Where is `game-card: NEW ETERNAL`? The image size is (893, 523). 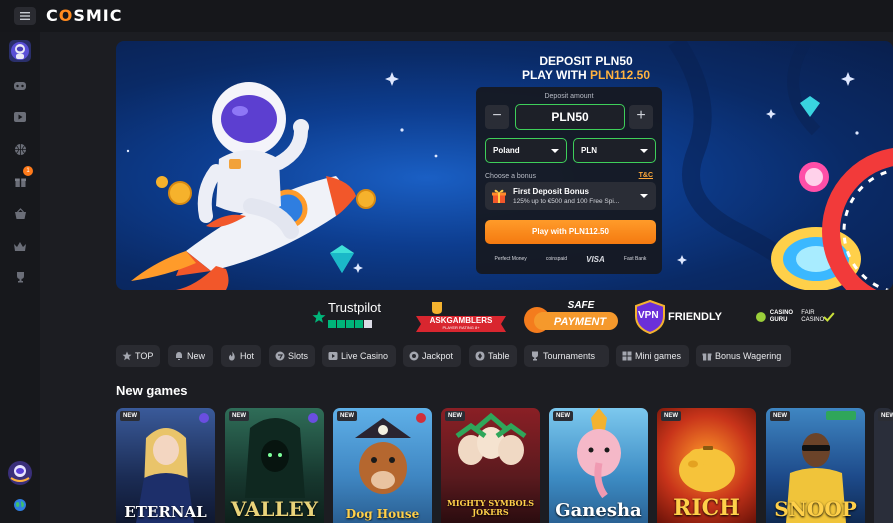 game-card: NEW ETERNAL is located at coordinates (165, 465).